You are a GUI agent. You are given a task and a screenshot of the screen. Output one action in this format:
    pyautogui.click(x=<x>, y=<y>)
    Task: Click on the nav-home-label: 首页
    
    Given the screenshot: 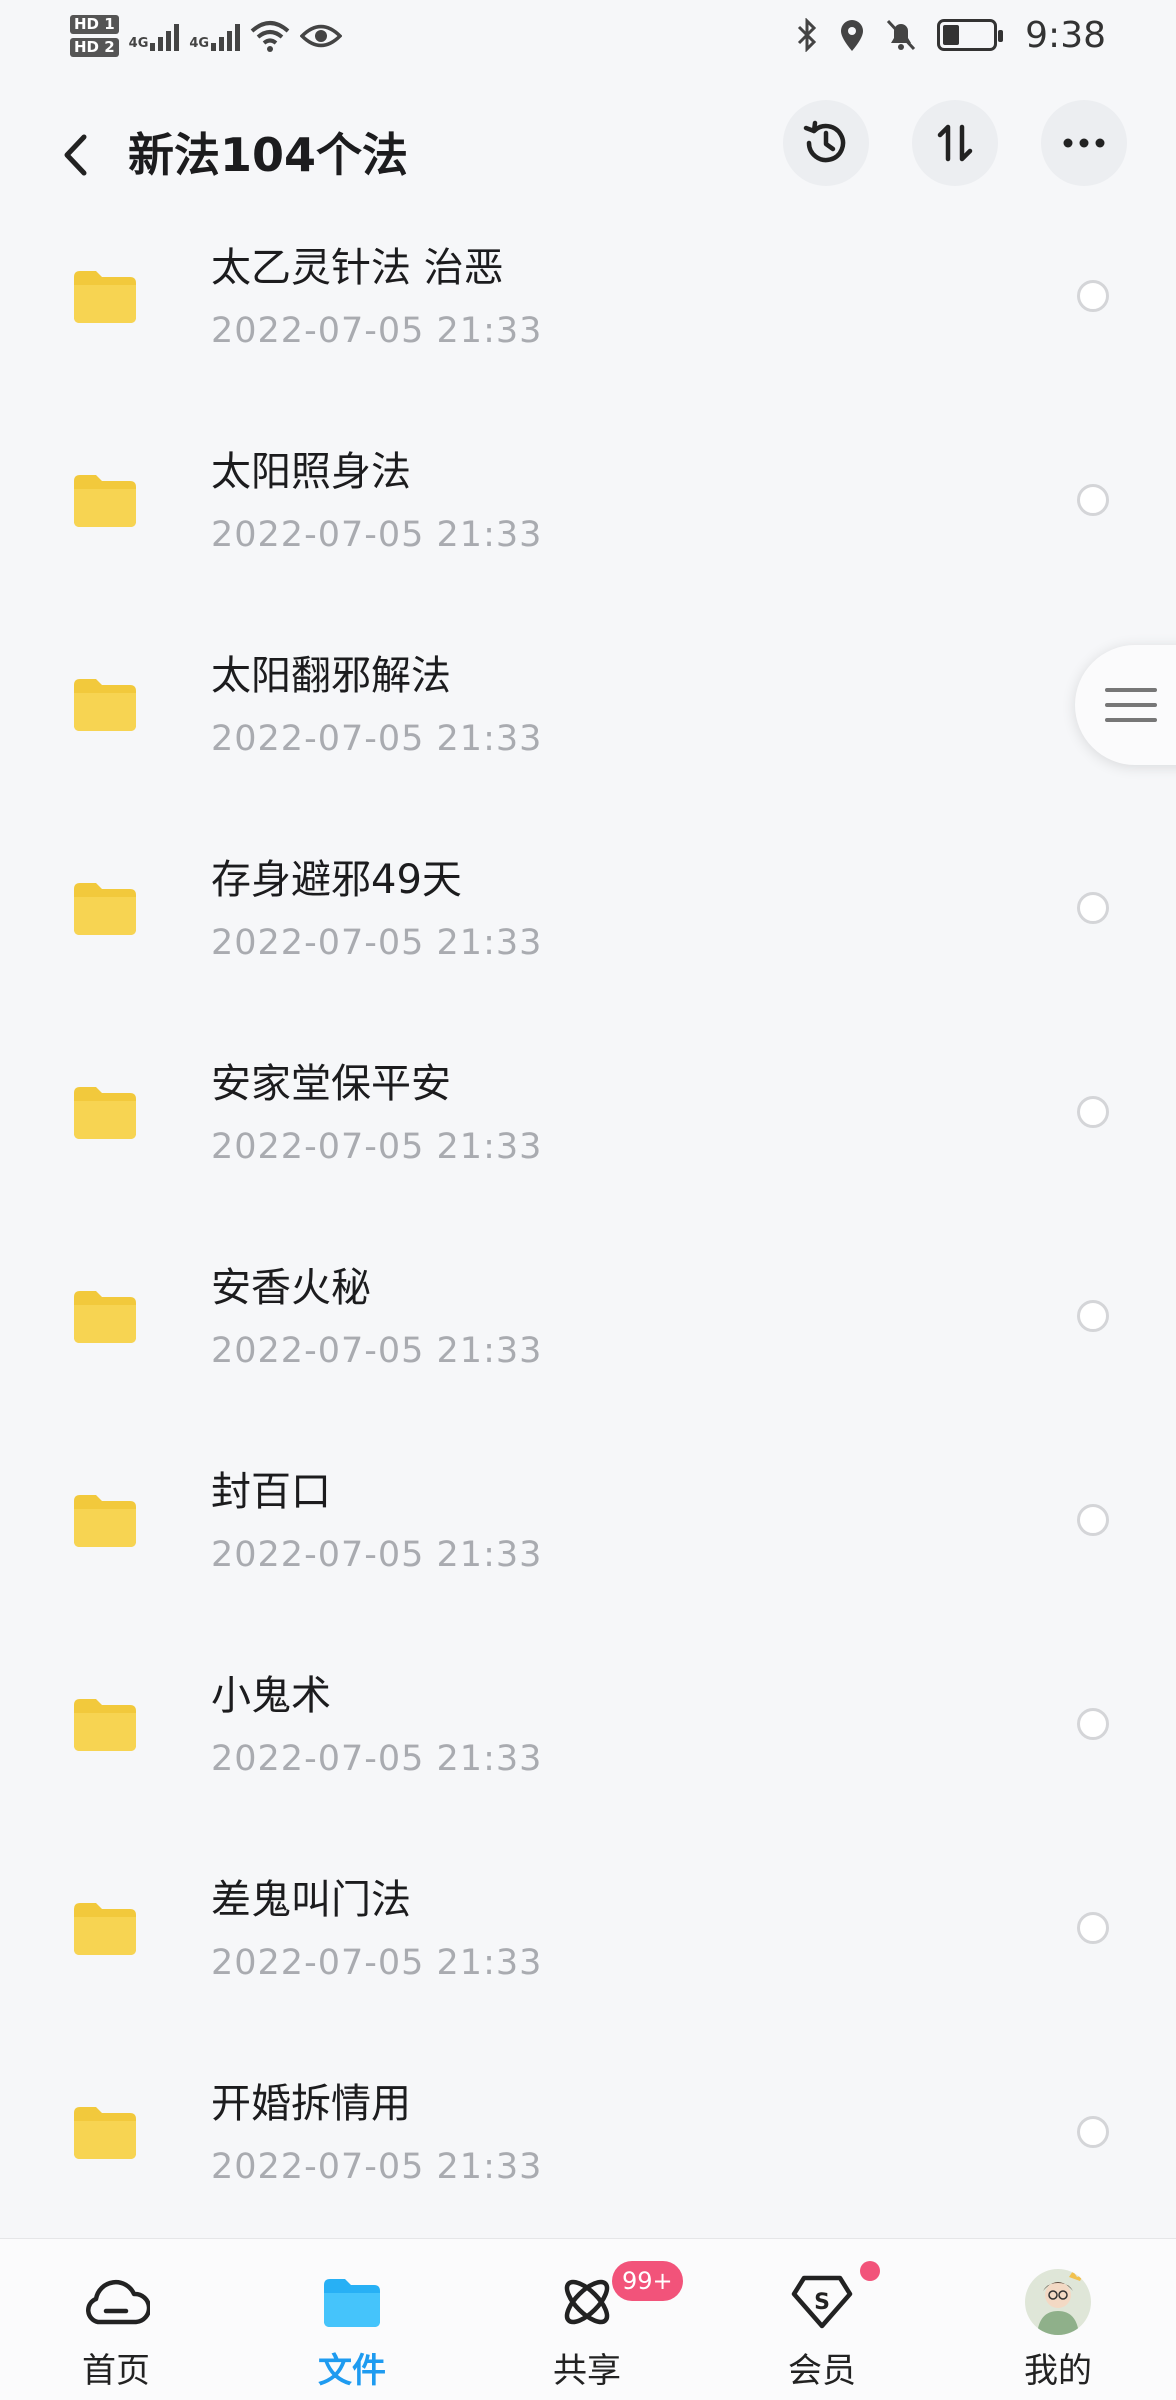 What is the action you would take?
    pyautogui.click(x=116, y=2371)
    